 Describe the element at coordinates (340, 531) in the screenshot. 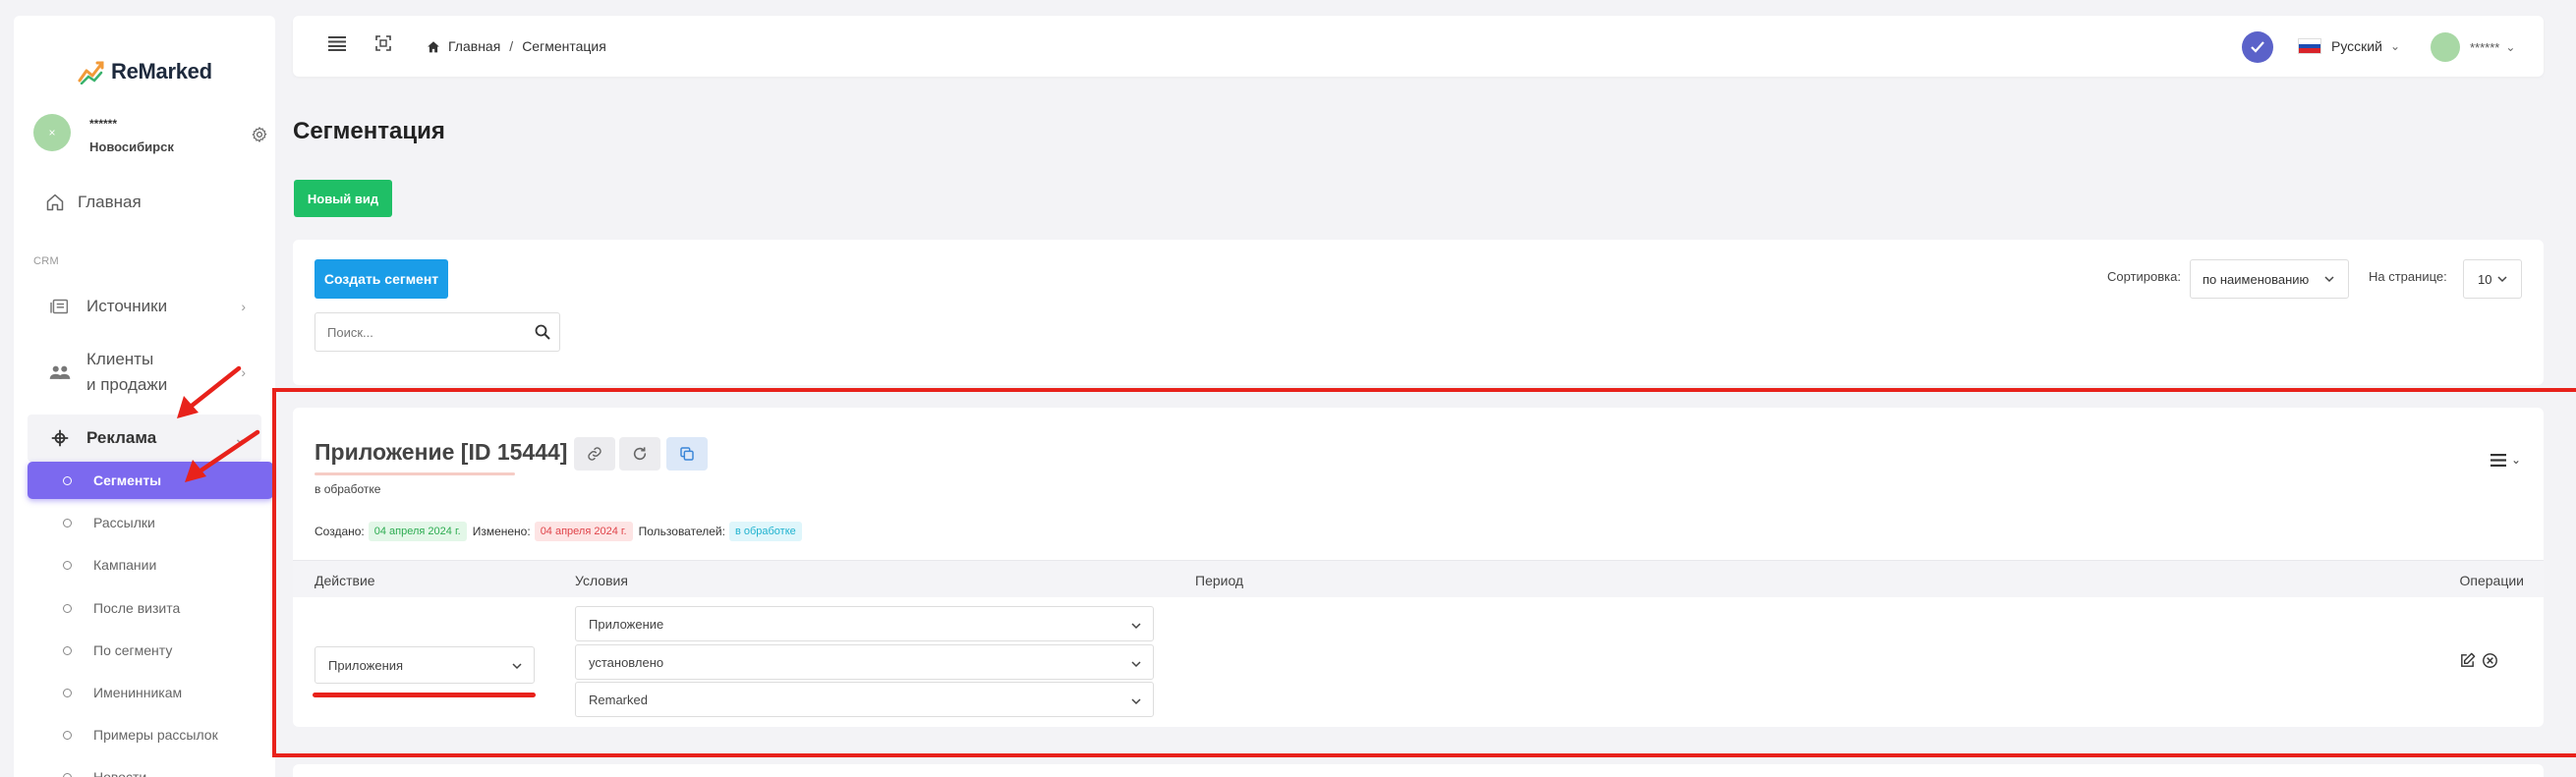

I see `created-label: Создано:` at that location.